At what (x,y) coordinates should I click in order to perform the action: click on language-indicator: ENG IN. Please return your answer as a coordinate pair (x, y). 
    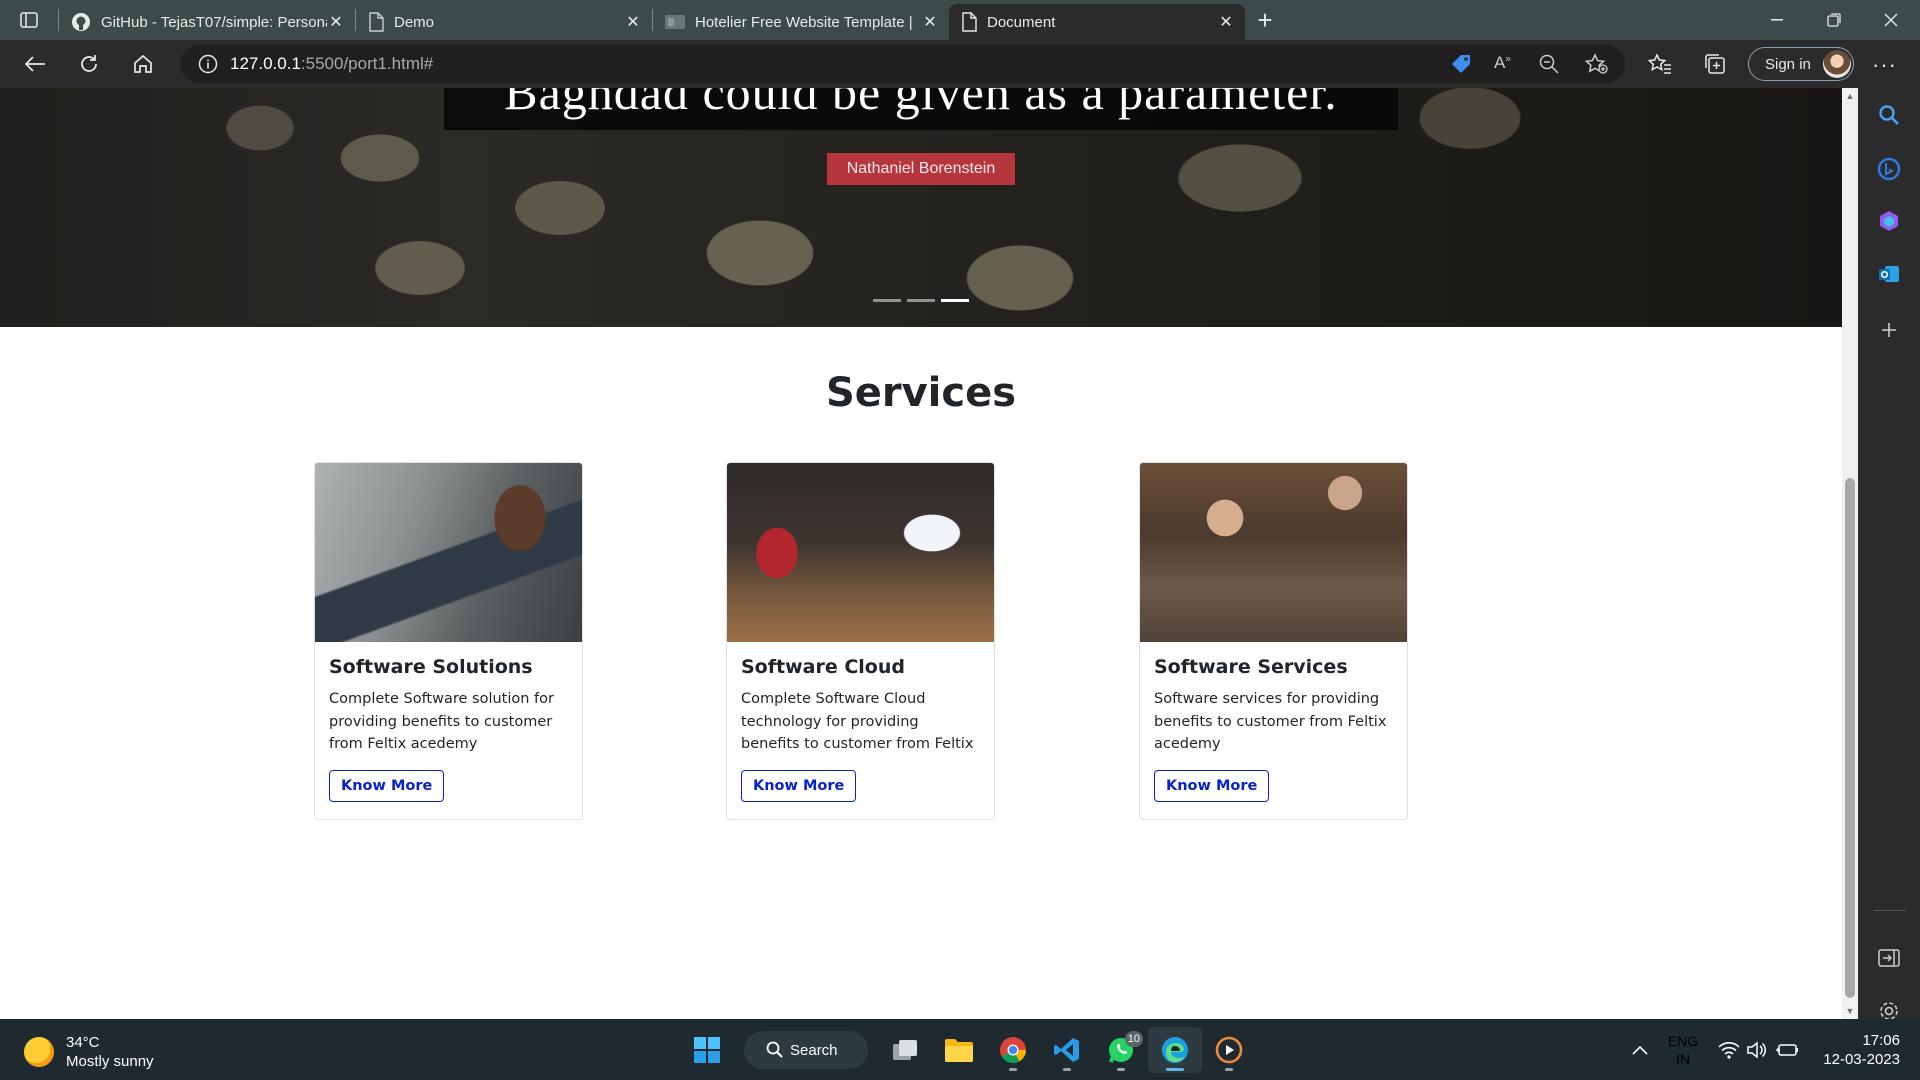
    Looking at the image, I should click on (1683, 1049).